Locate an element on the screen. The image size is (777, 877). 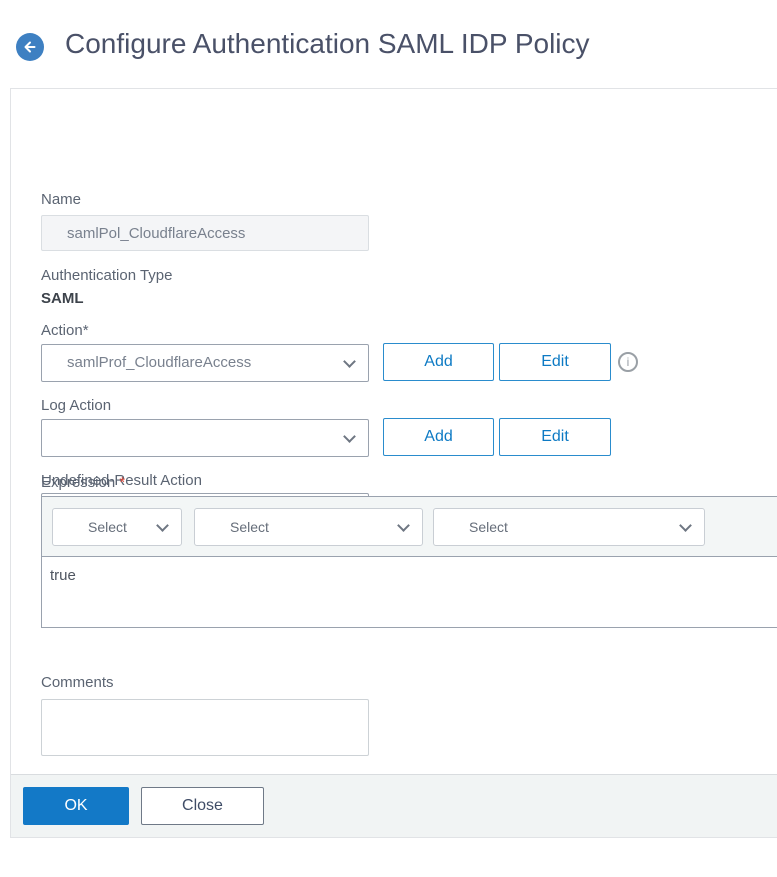
expression-select-3: Select is located at coordinates (569, 527).